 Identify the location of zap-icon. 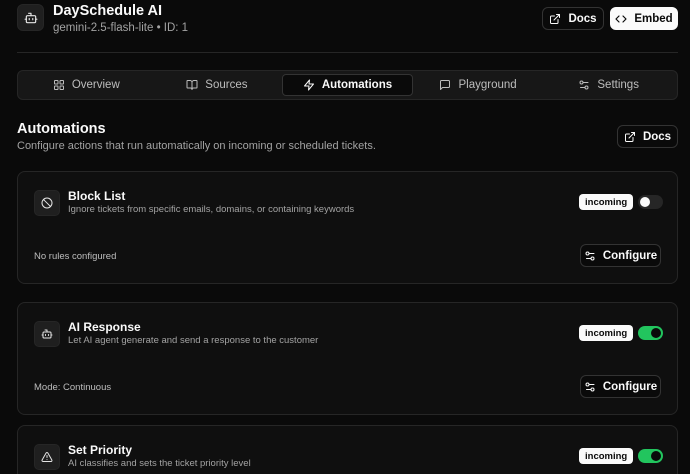
(308, 85).